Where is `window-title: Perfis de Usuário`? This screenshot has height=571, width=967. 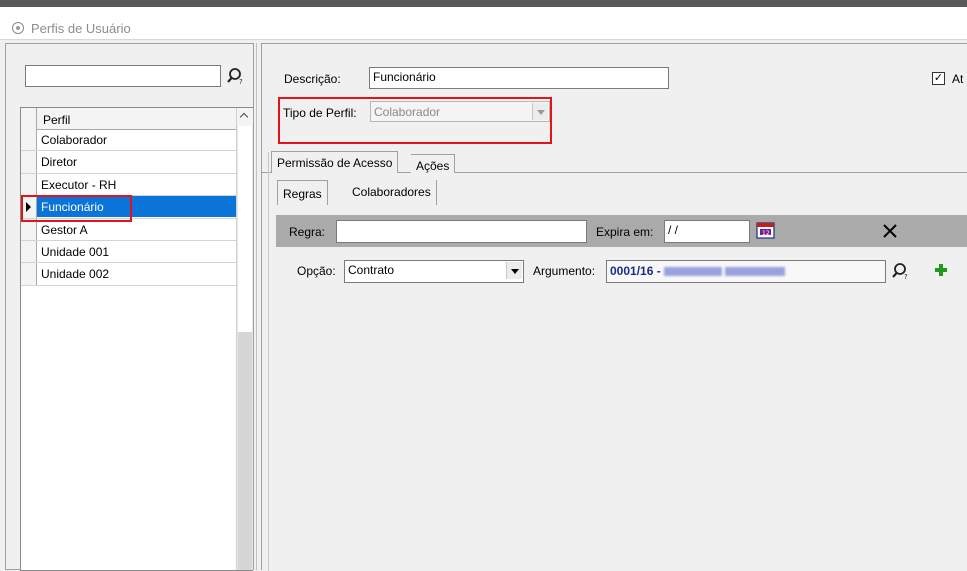 window-title: Perfis de Usuário is located at coordinates (81, 28).